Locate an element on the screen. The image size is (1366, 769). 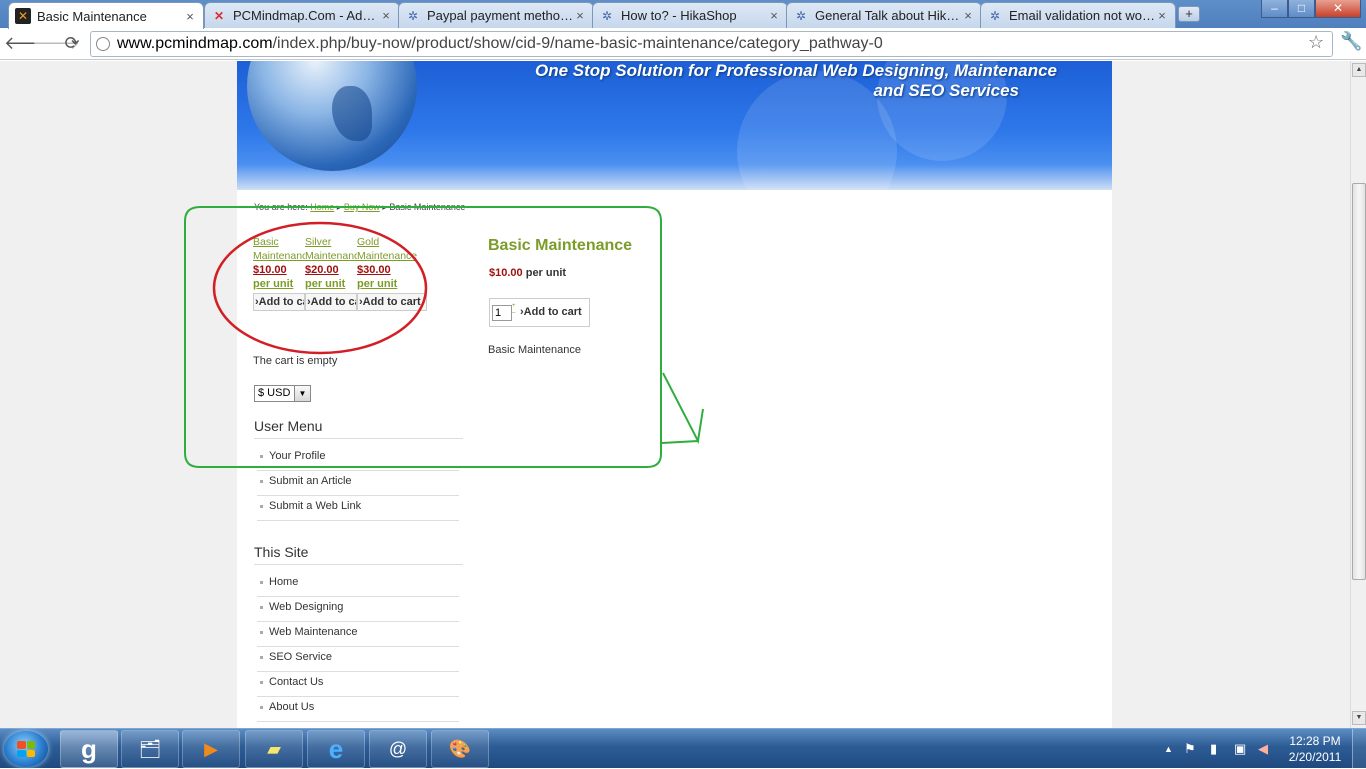
product-unit: per unit is located at coordinates (273, 284).